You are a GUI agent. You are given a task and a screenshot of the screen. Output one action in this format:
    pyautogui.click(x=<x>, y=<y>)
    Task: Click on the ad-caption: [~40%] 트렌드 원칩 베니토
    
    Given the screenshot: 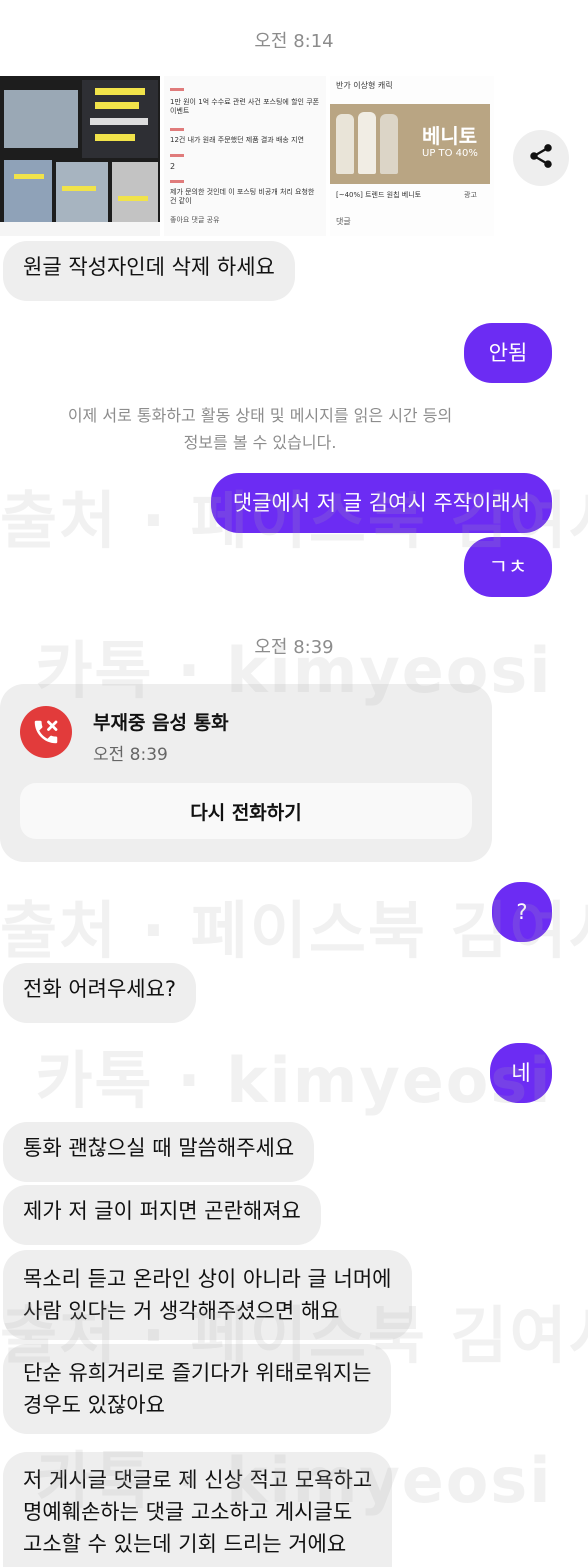 What is the action you would take?
    pyautogui.click(x=379, y=195)
    